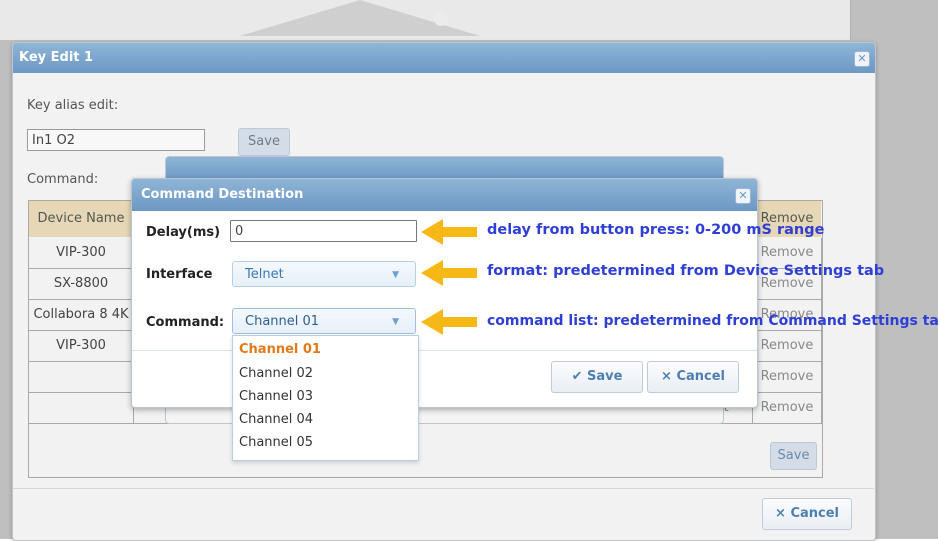 This screenshot has height=541, width=938. I want to click on interface-select: Telnet ▼, so click(324, 274).